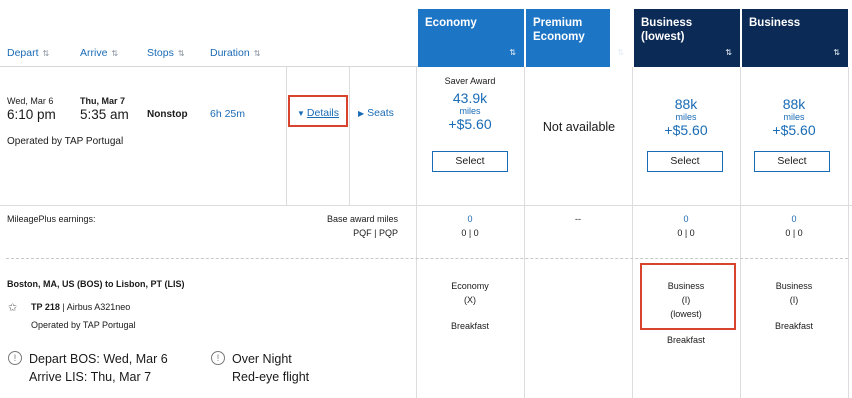 The image size is (852, 398). Describe the element at coordinates (30, 101) in the screenshot. I see `depart-date: Wed, Mar 6` at that location.